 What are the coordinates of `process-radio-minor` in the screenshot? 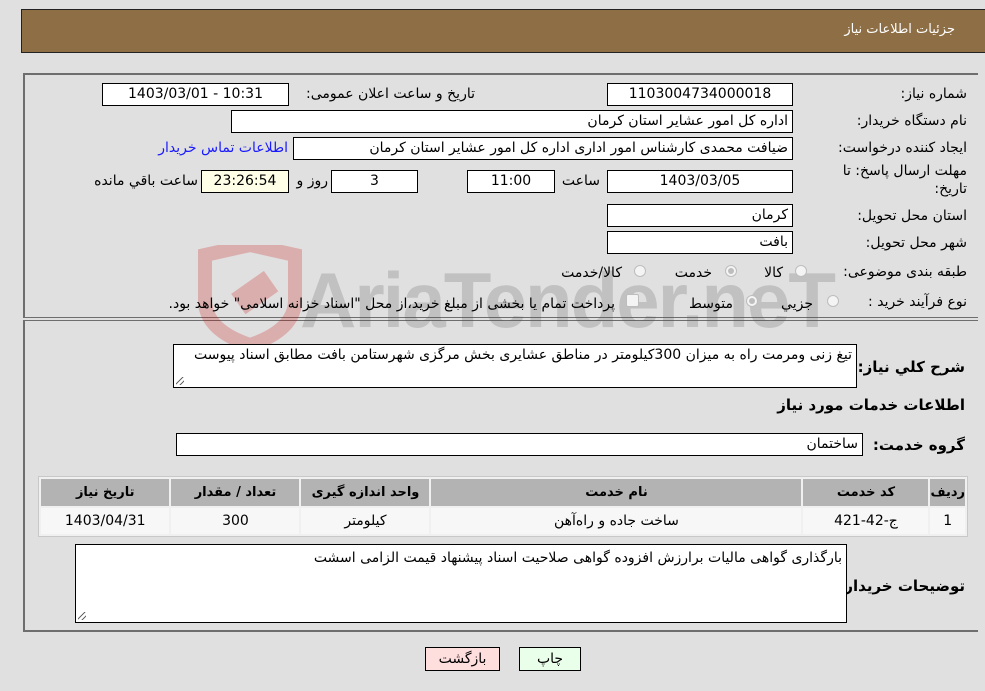 It's located at (833, 301).